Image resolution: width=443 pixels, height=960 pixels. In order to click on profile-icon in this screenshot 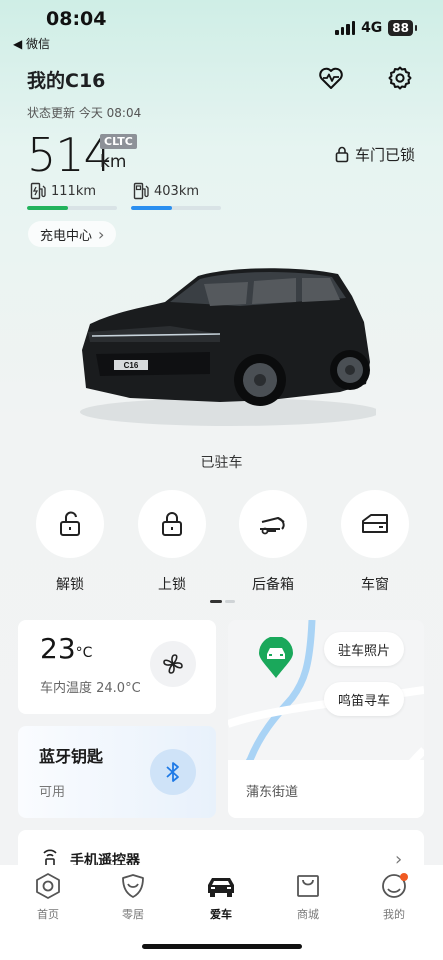, I will do `click(395, 885)`.